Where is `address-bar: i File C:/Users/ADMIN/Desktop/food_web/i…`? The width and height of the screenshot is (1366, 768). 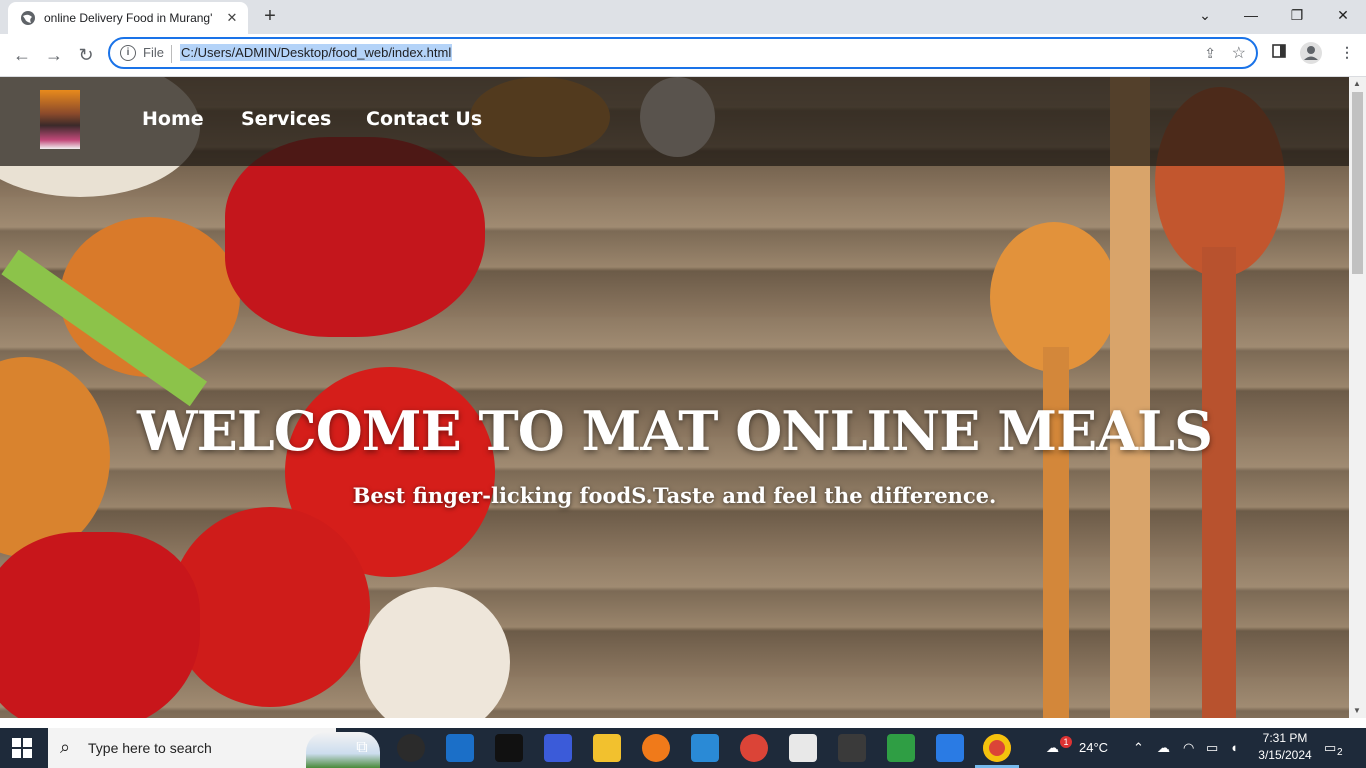
address-bar: i File C:/Users/ADMIN/Desktop/food_web/i… is located at coordinates (683, 53).